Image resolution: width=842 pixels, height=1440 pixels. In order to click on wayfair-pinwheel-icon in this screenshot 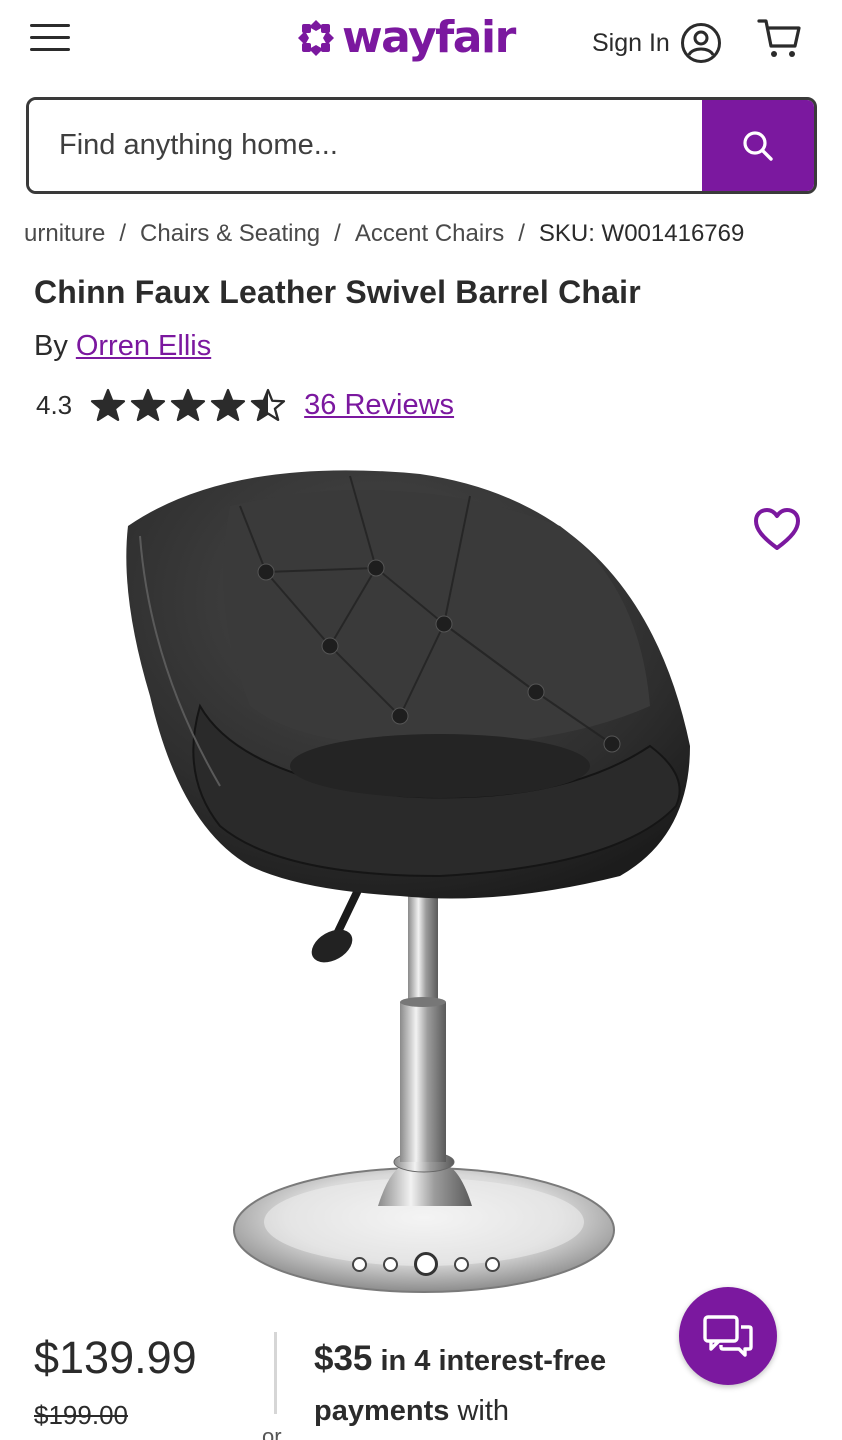, I will do `click(316, 38)`.